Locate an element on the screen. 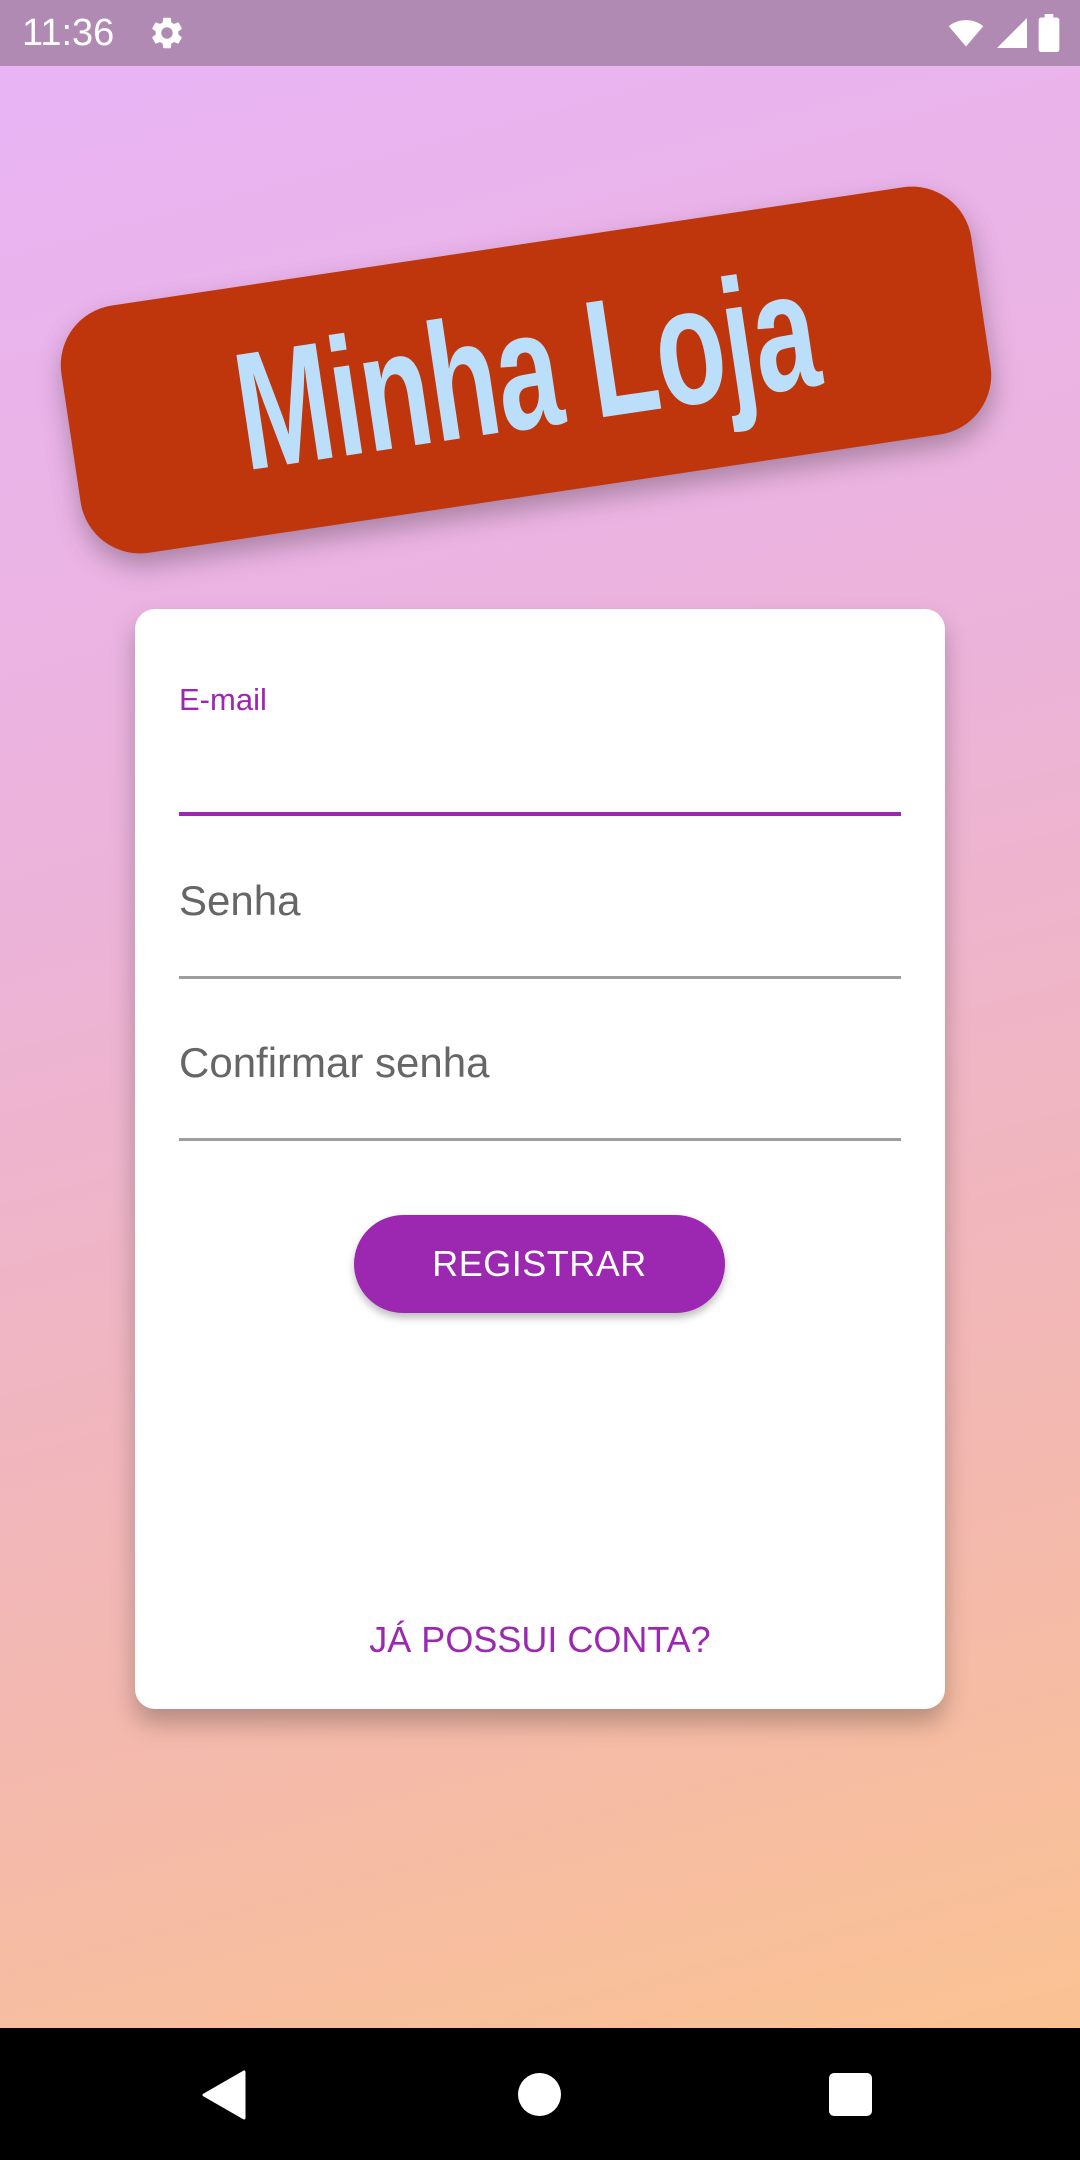 This screenshot has width=1080, height=2160. status-icons is located at coordinates (1003, 33).